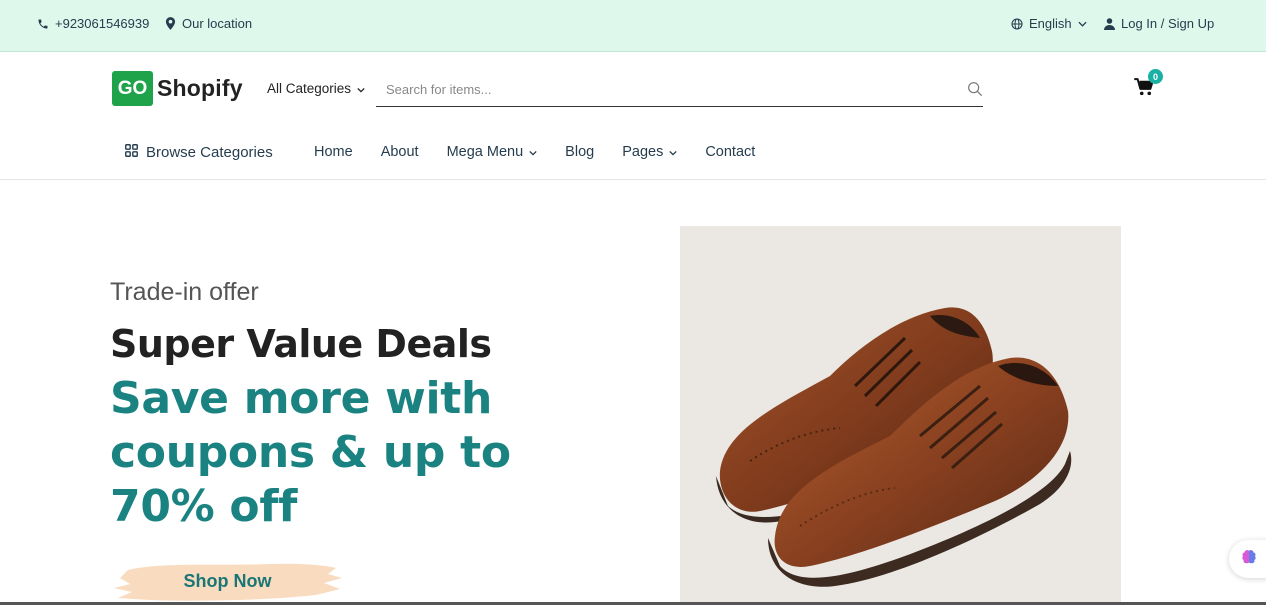  I want to click on phone-contact: +923061546939, so click(93, 23).